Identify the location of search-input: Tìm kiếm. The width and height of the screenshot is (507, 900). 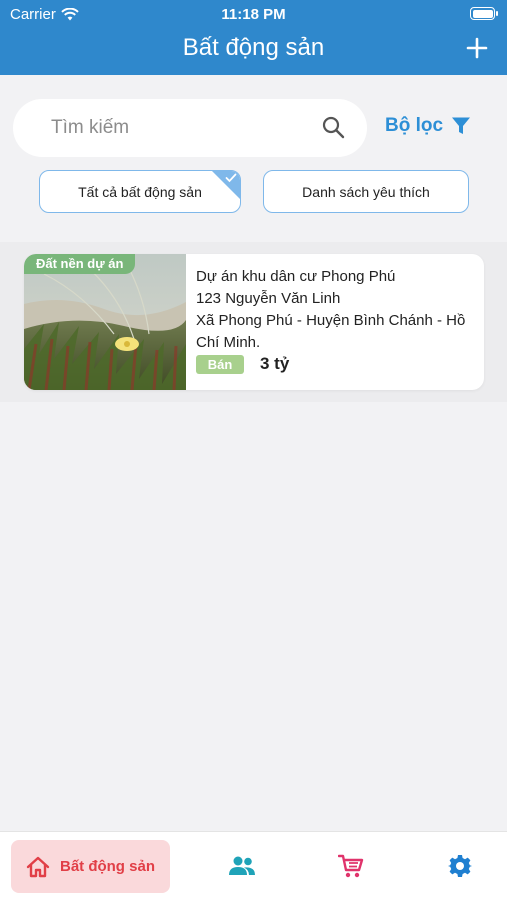
(190, 128).